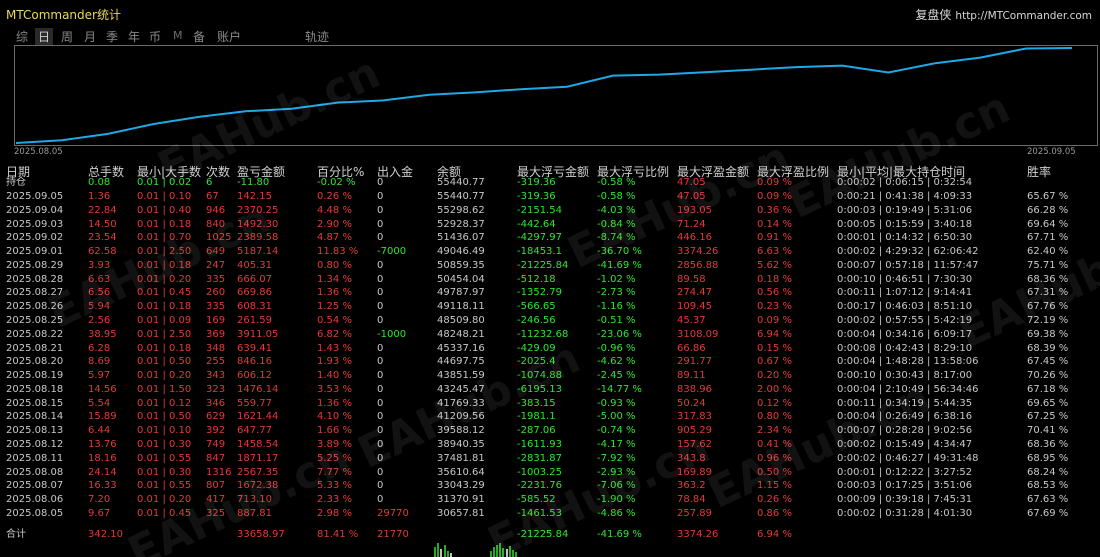  Describe the element at coordinates (35, 334) in the screenshot. I see `cell-date: 2025.08.22` at that location.